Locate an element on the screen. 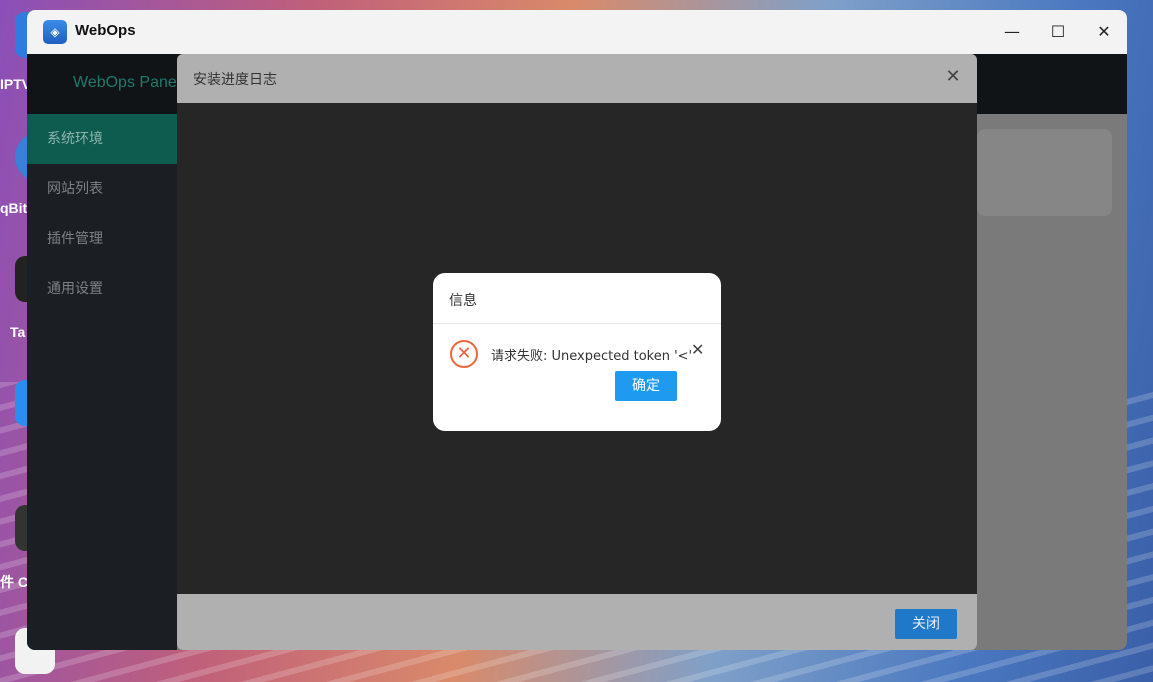 This screenshot has height=682, width=1153. sidebar-item-site-list: 网站列表 is located at coordinates (102, 189).